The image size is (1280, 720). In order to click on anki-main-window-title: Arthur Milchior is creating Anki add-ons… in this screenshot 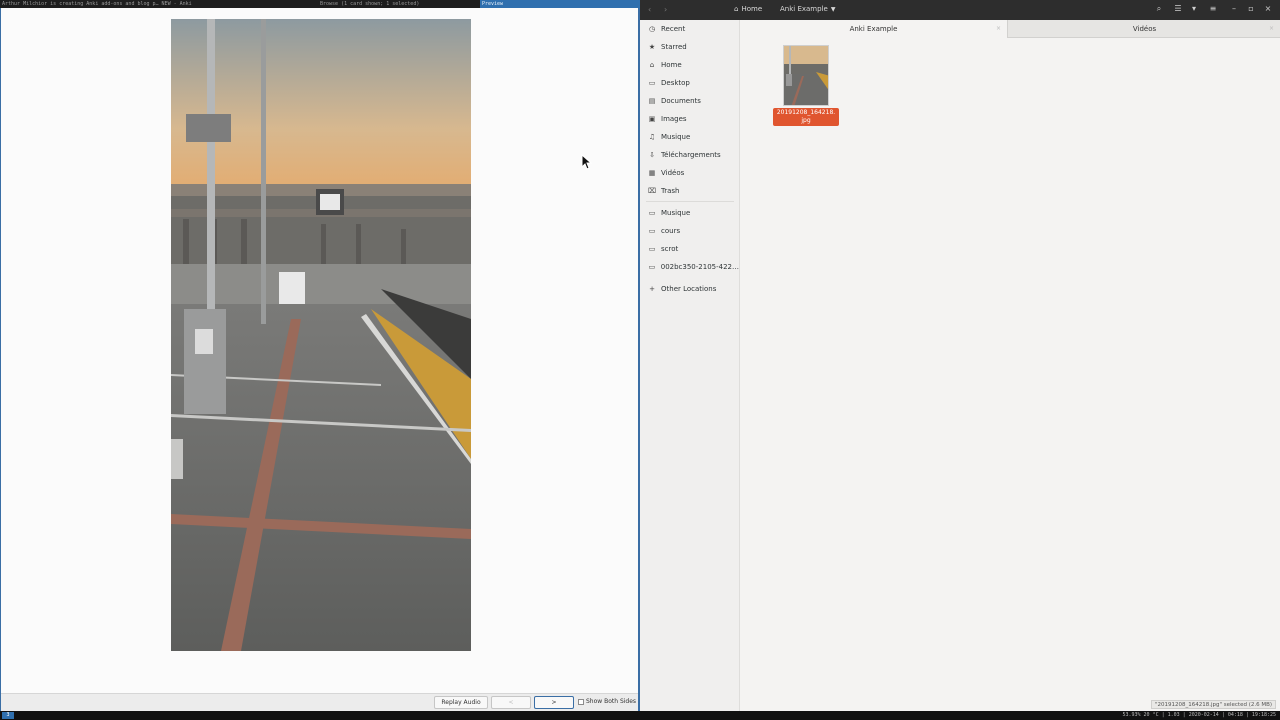, I will do `click(97, 4)`.